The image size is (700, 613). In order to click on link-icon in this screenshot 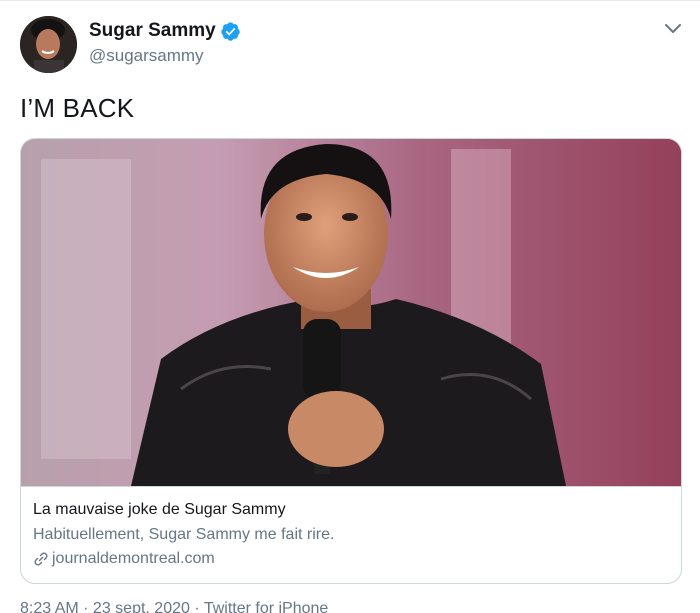, I will do `click(41, 559)`.